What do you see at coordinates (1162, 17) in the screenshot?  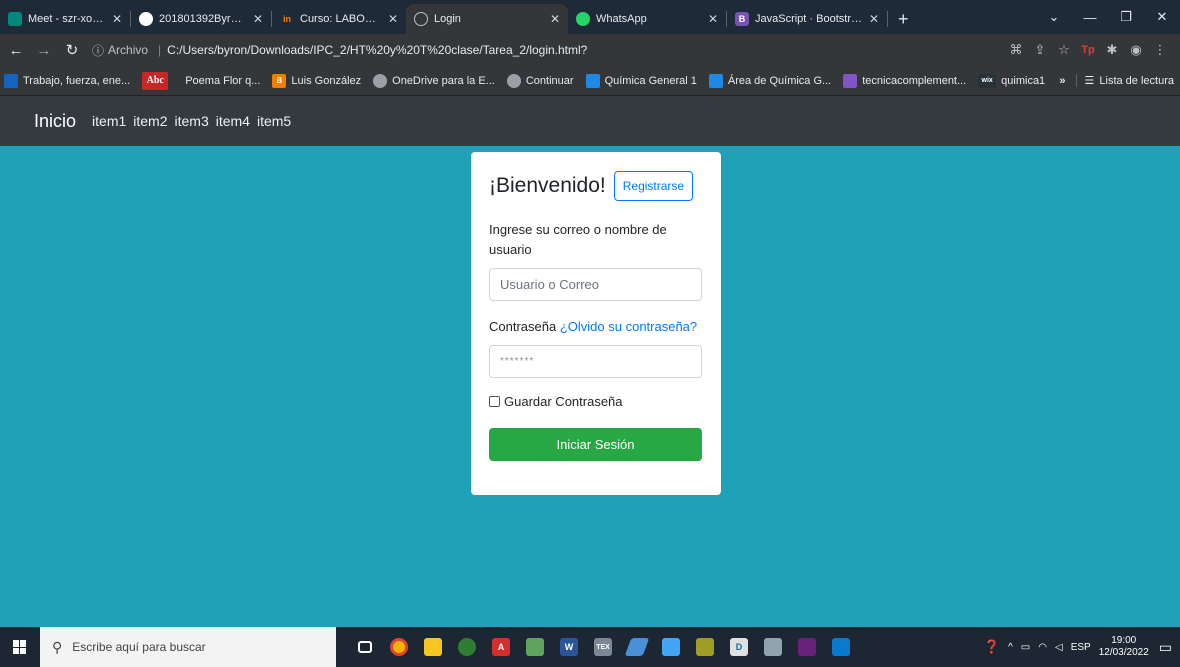 I see `close-window-icon: ✕` at bounding box center [1162, 17].